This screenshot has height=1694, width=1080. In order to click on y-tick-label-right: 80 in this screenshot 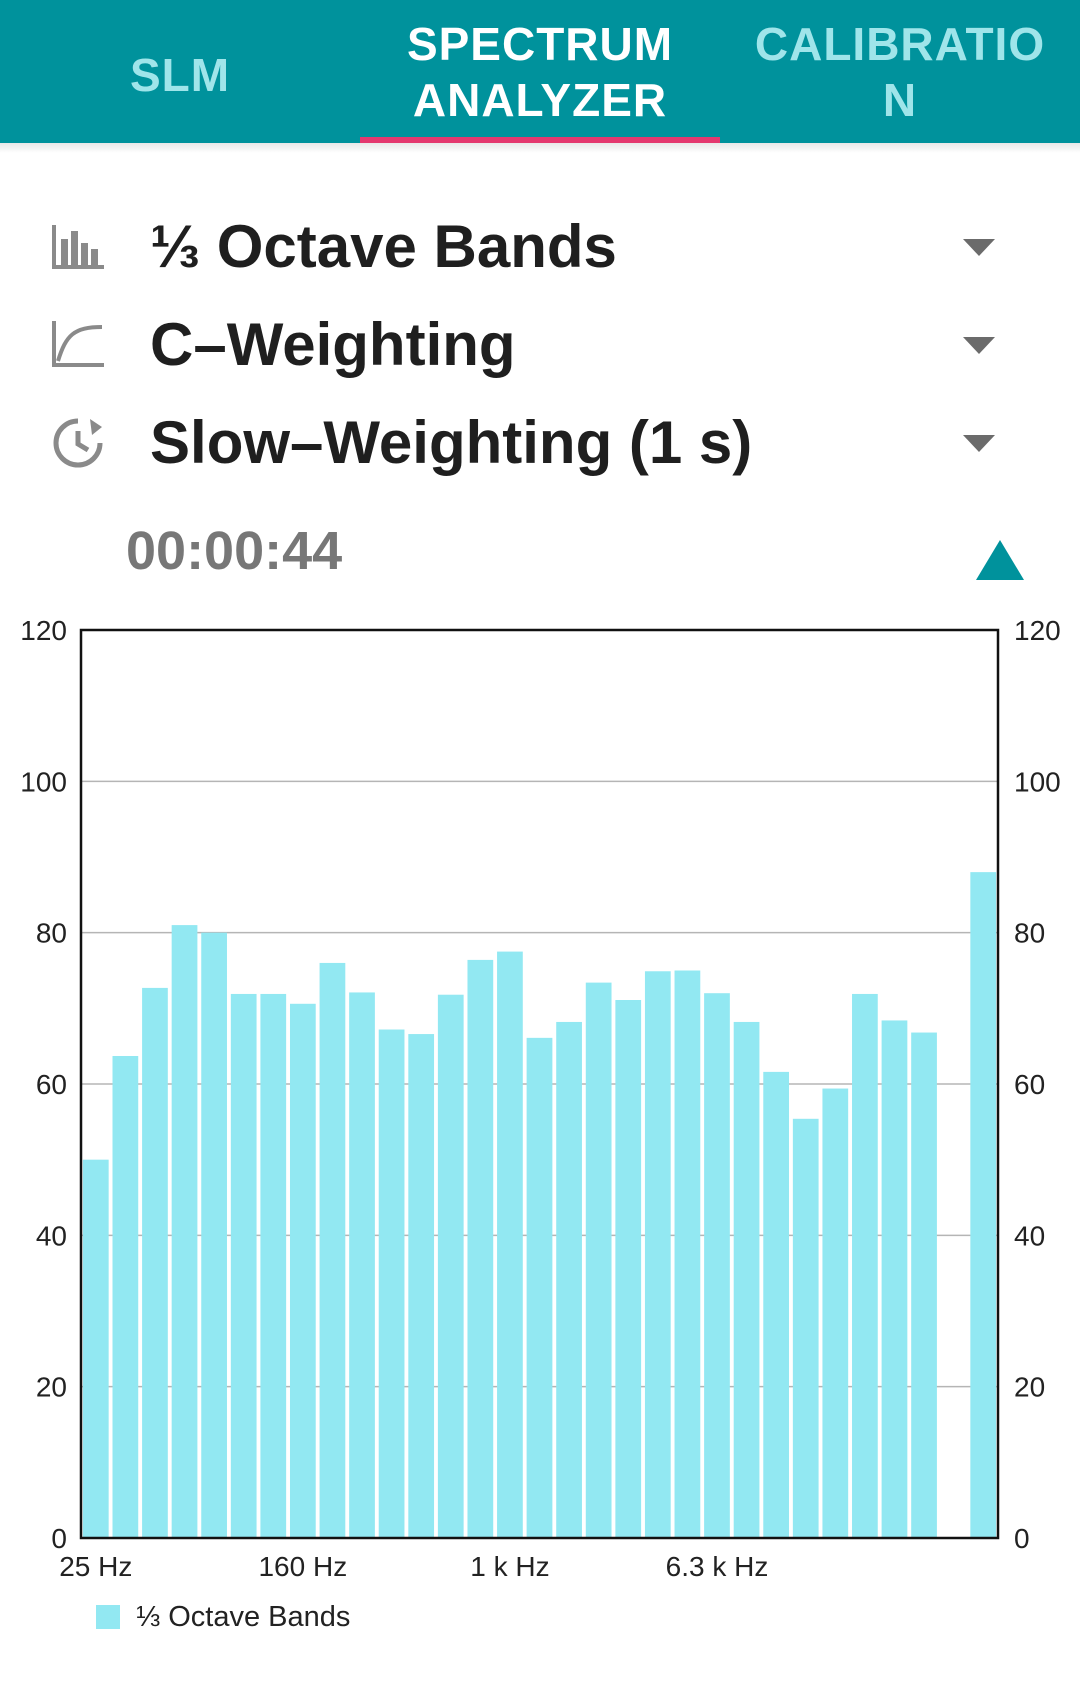, I will do `click(1029, 933)`.